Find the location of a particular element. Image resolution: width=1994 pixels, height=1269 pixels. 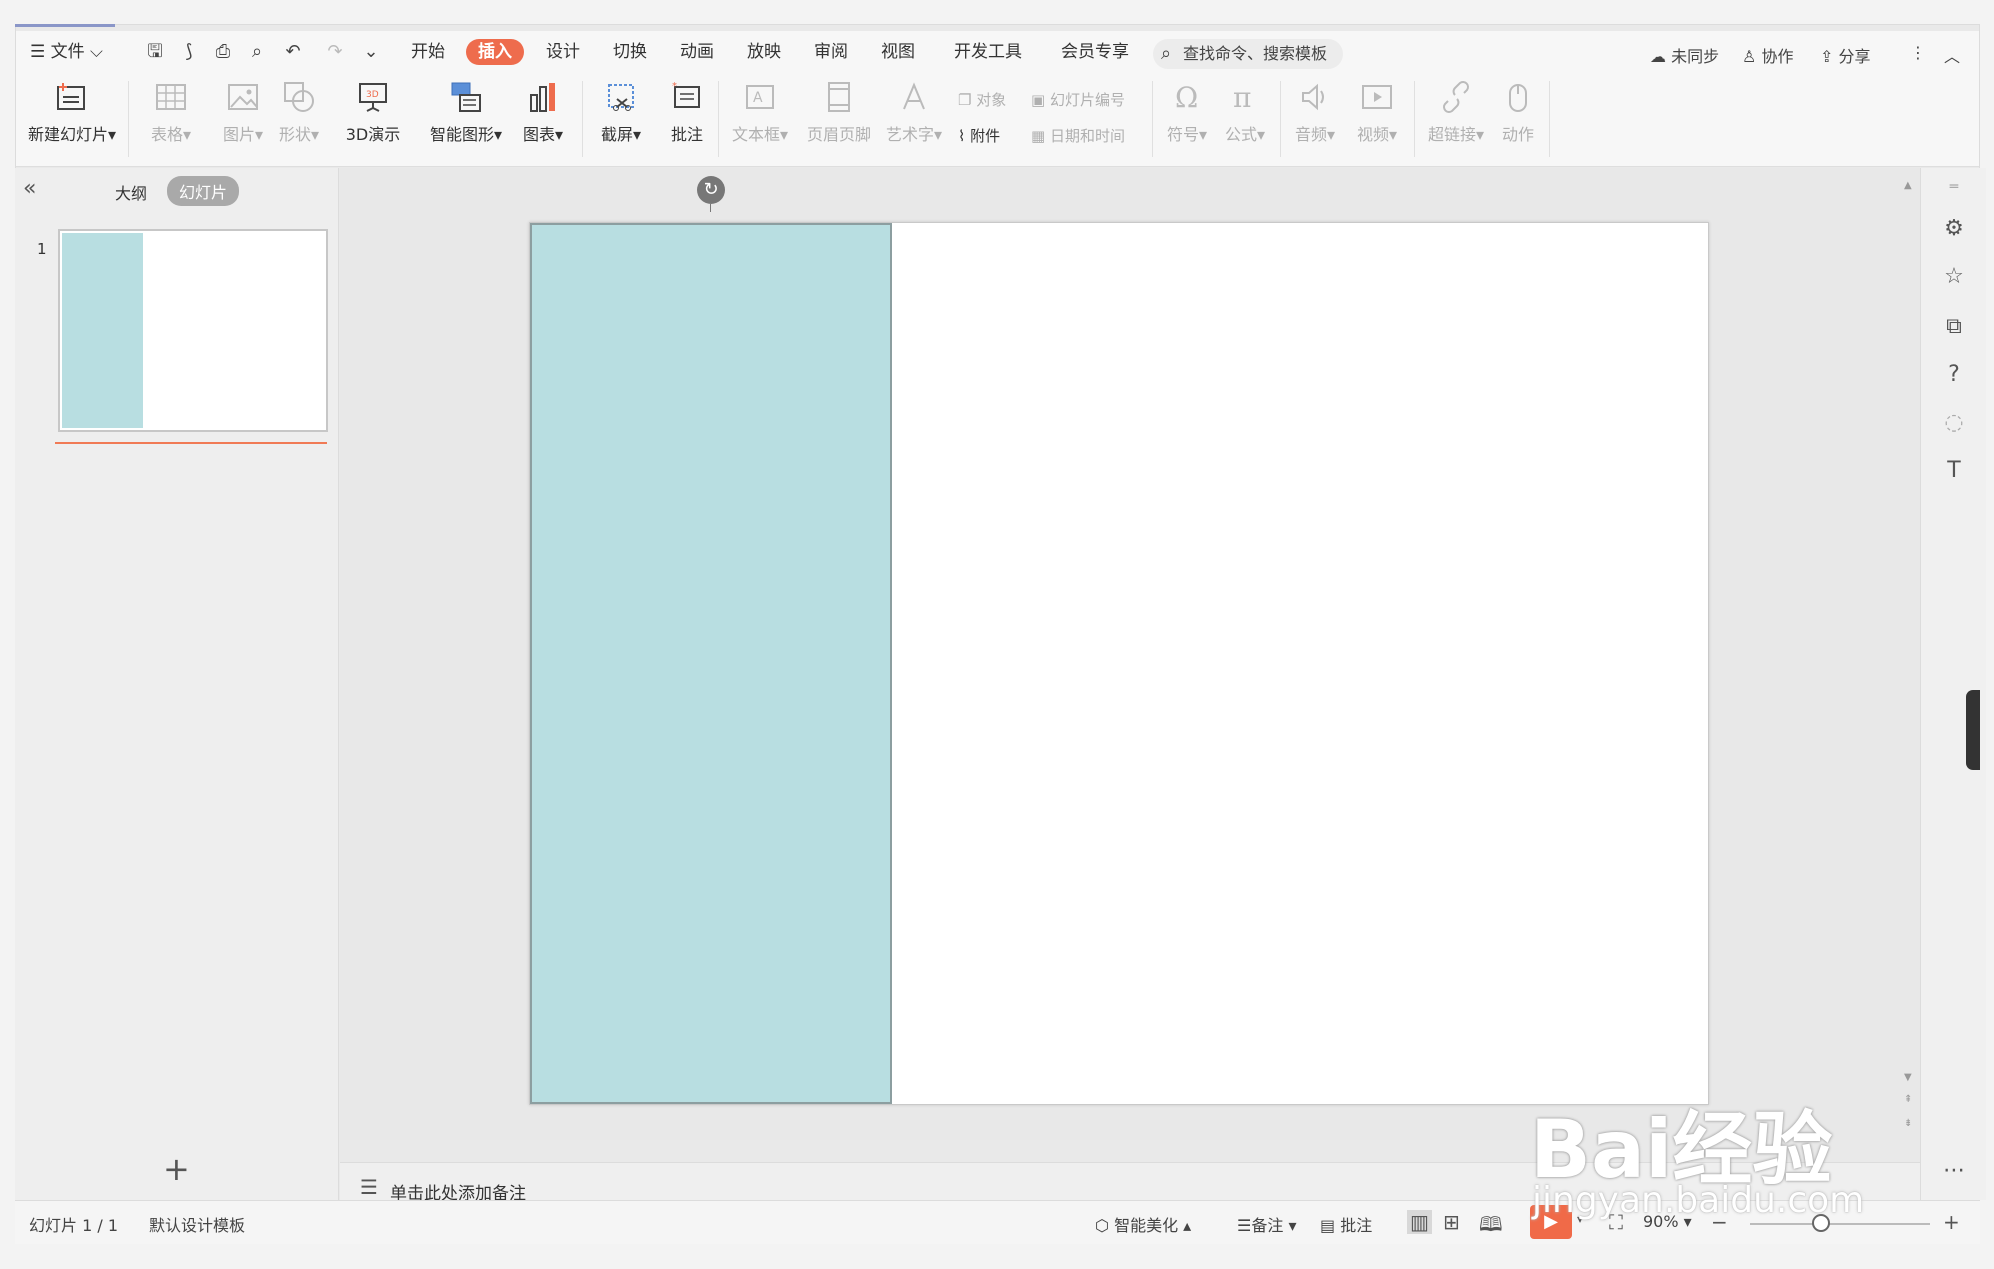

save-icon: 🖫 is located at coordinates (155, 52).